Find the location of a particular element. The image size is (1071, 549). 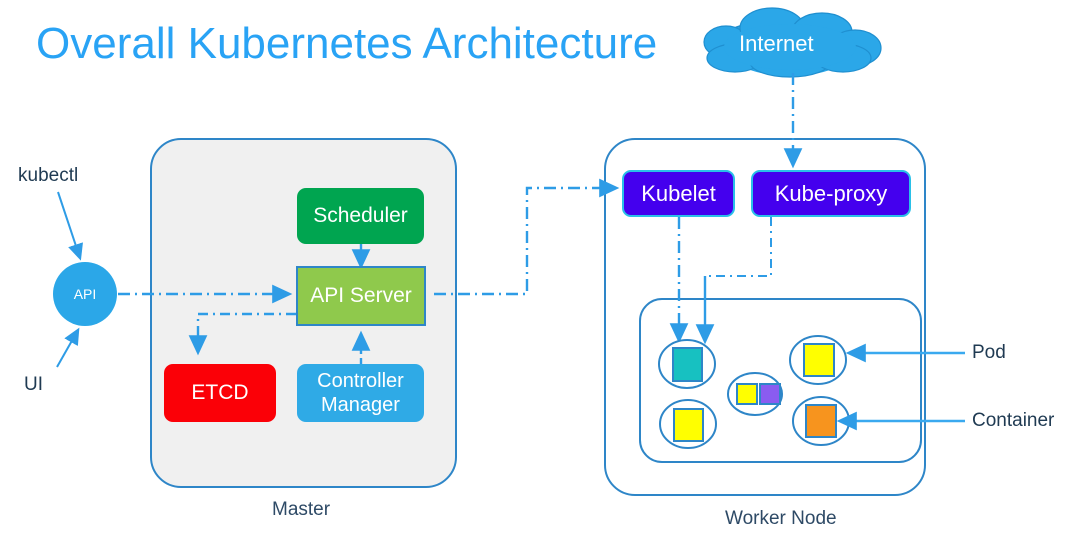

etcd-box: ETCD is located at coordinates (220, 393).